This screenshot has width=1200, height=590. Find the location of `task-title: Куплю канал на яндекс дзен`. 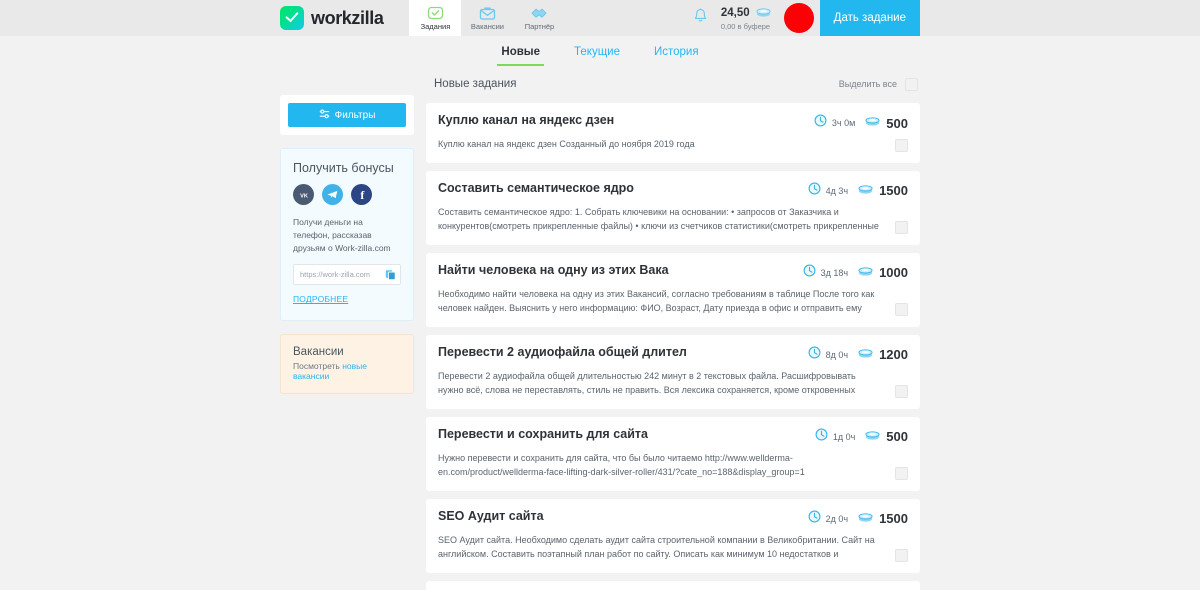

task-title: Куплю канал на яндекс дзен is located at coordinates (526, 120).